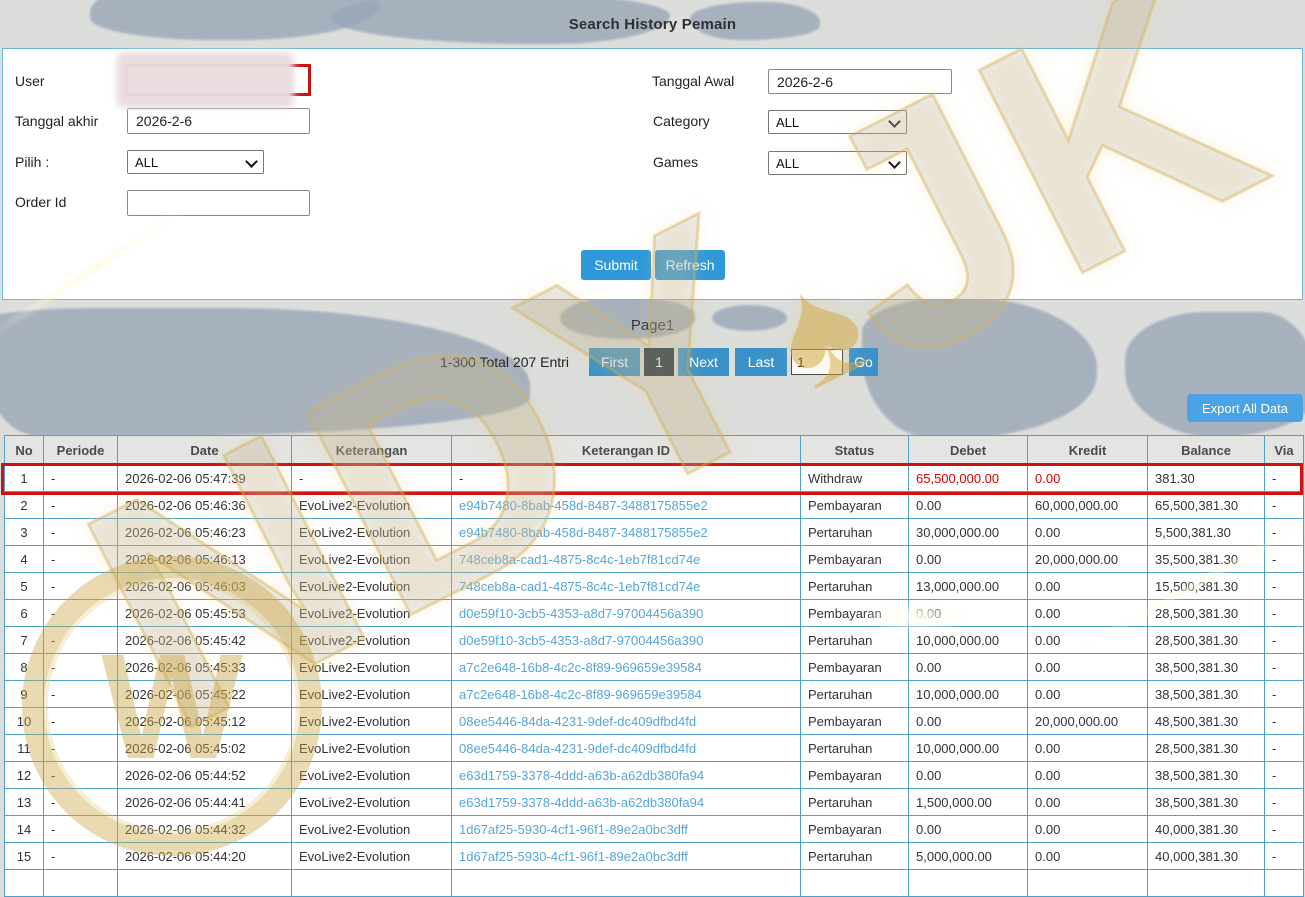 This screenshot has width=1305, height=897. What do you see at coordinates (24, 586) in the screenshot?
I see `table-cell: 5` at bounding box center [24, 586].